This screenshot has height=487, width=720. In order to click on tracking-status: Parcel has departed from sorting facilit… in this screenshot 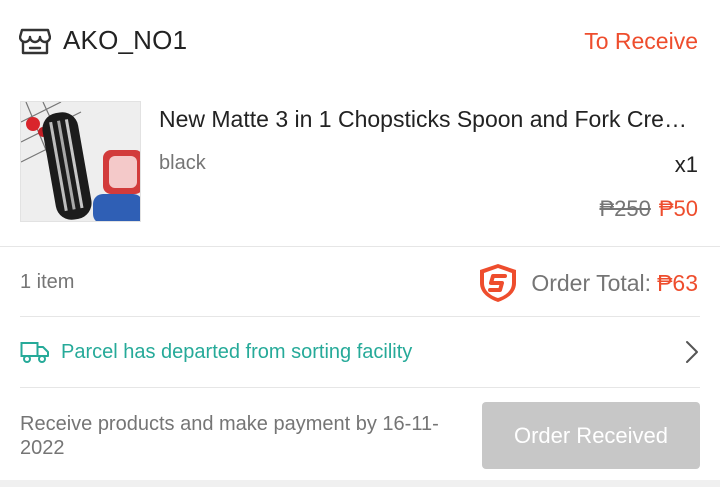, I will do `click(236, 352)`.